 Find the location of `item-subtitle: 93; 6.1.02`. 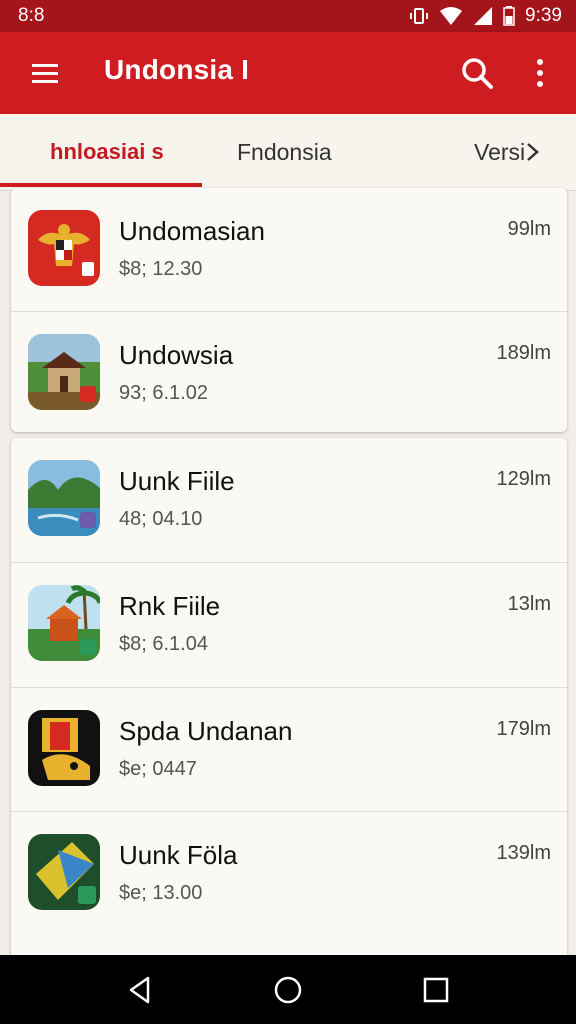

item-subtitle: 93; 6.1.02 is located at coordinates (163, 393).